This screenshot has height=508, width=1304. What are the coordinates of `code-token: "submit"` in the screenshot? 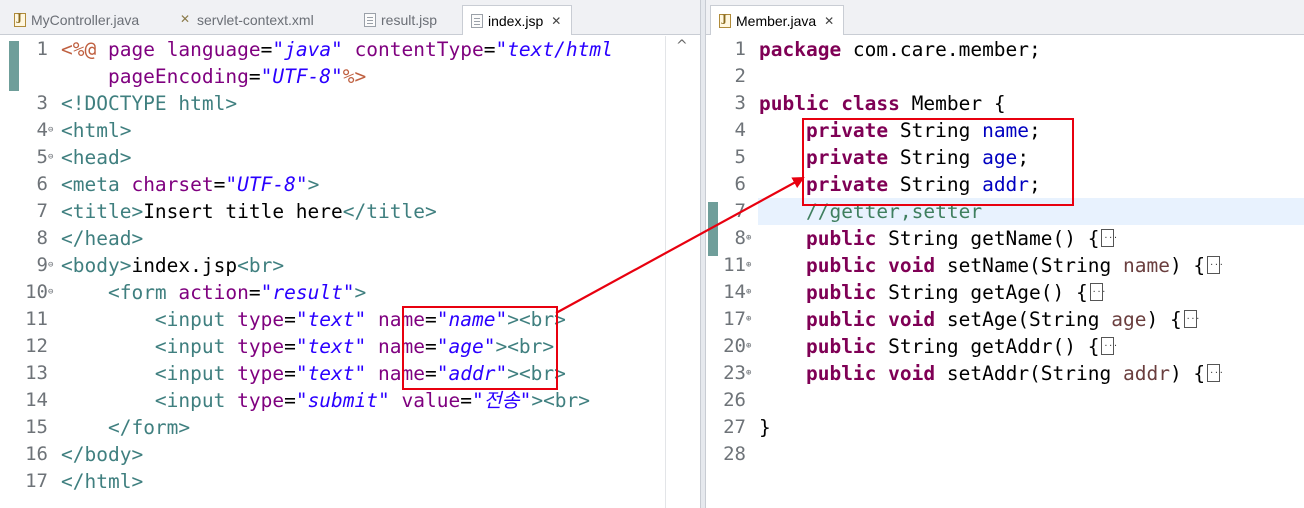 It's located at (342, 400).